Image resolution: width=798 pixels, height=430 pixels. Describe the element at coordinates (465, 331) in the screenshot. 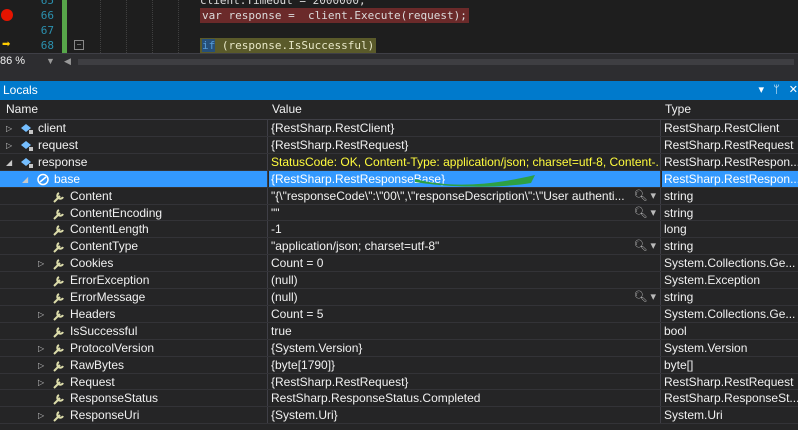

I see `value-cell: true` at that location.